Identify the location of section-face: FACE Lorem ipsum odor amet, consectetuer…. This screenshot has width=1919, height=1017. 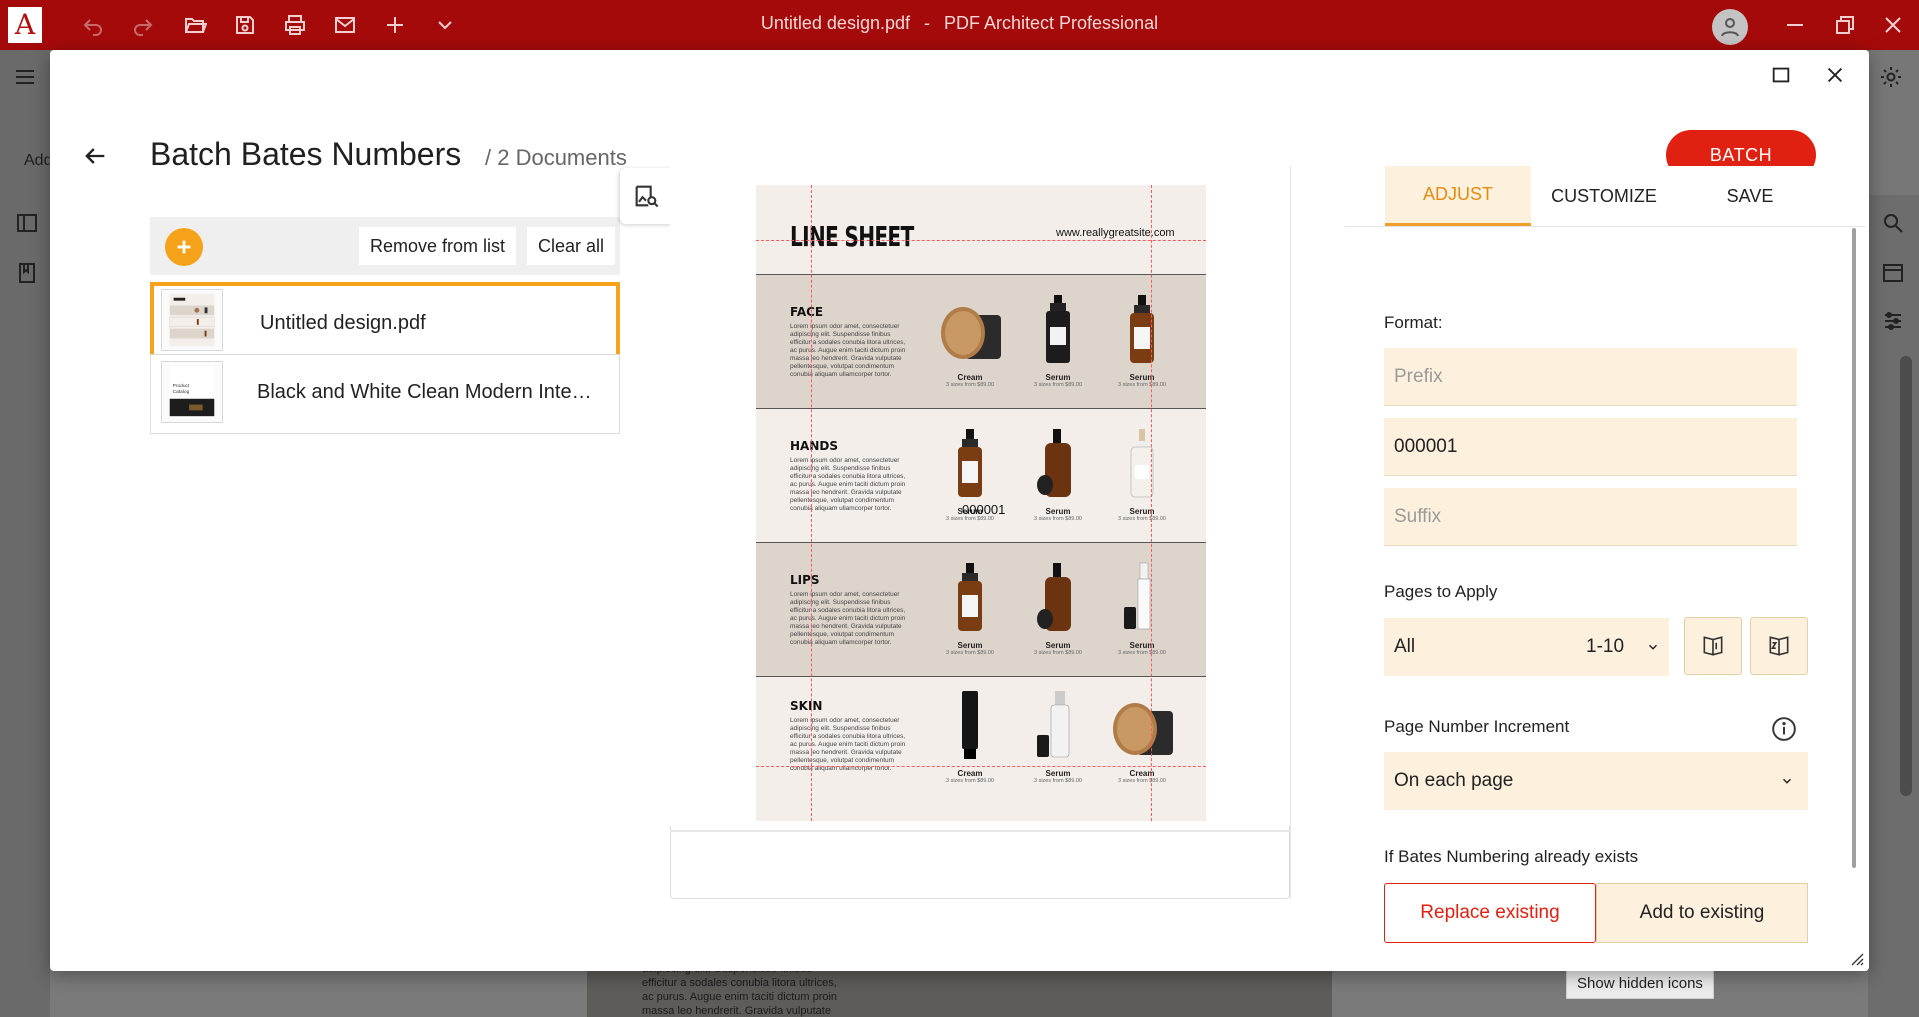
(981, 341).